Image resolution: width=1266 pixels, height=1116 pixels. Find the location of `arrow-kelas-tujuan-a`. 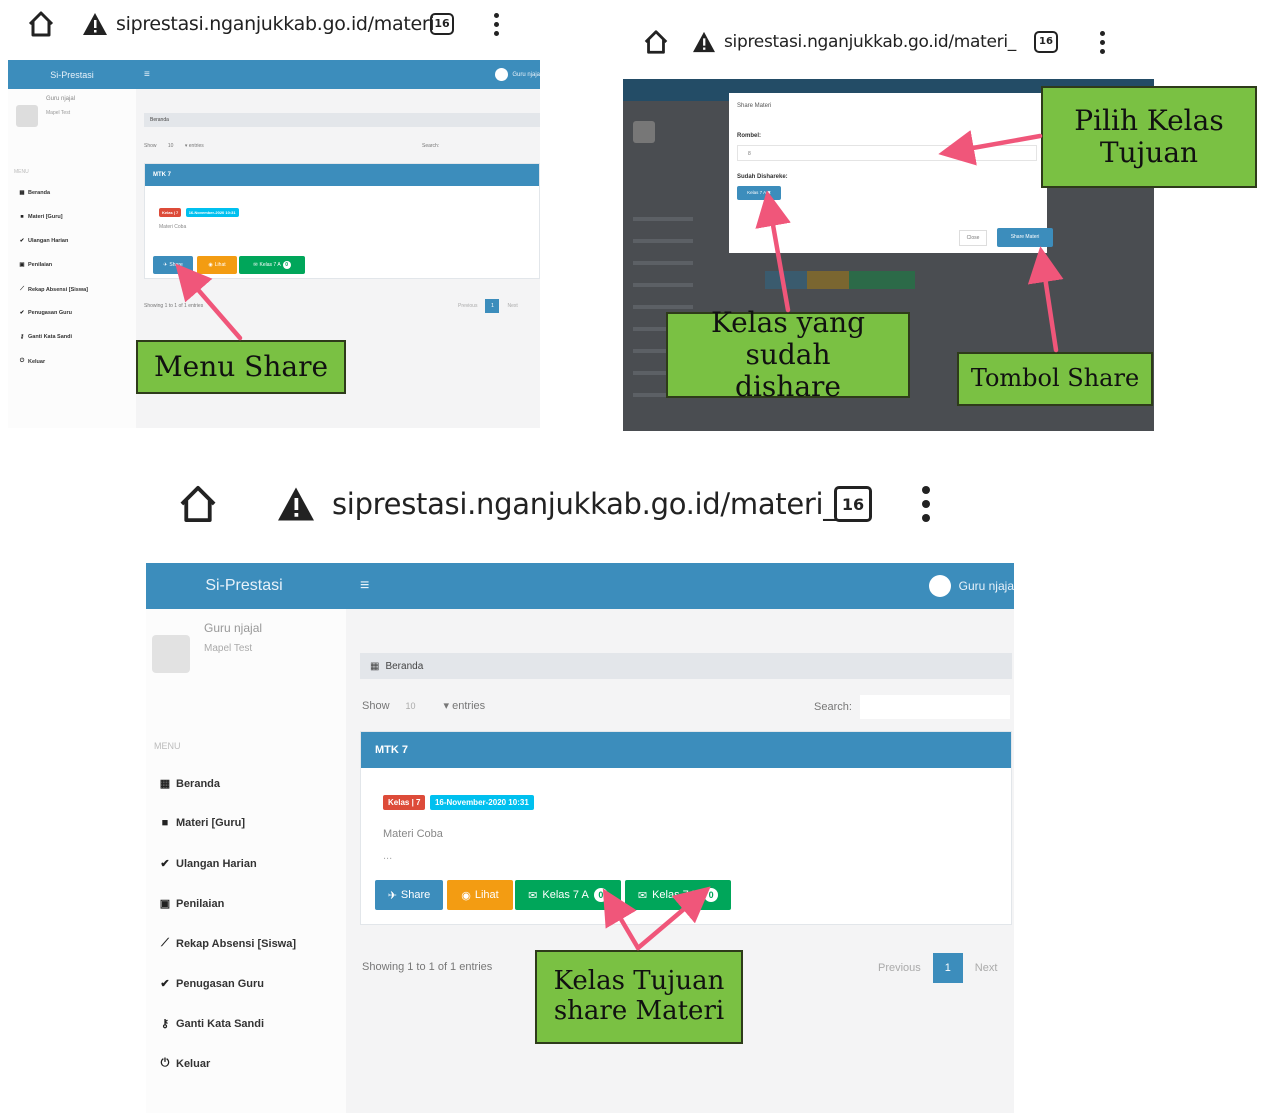

arrow-kelas-tujuan-a is located at coordinates (621, 919).